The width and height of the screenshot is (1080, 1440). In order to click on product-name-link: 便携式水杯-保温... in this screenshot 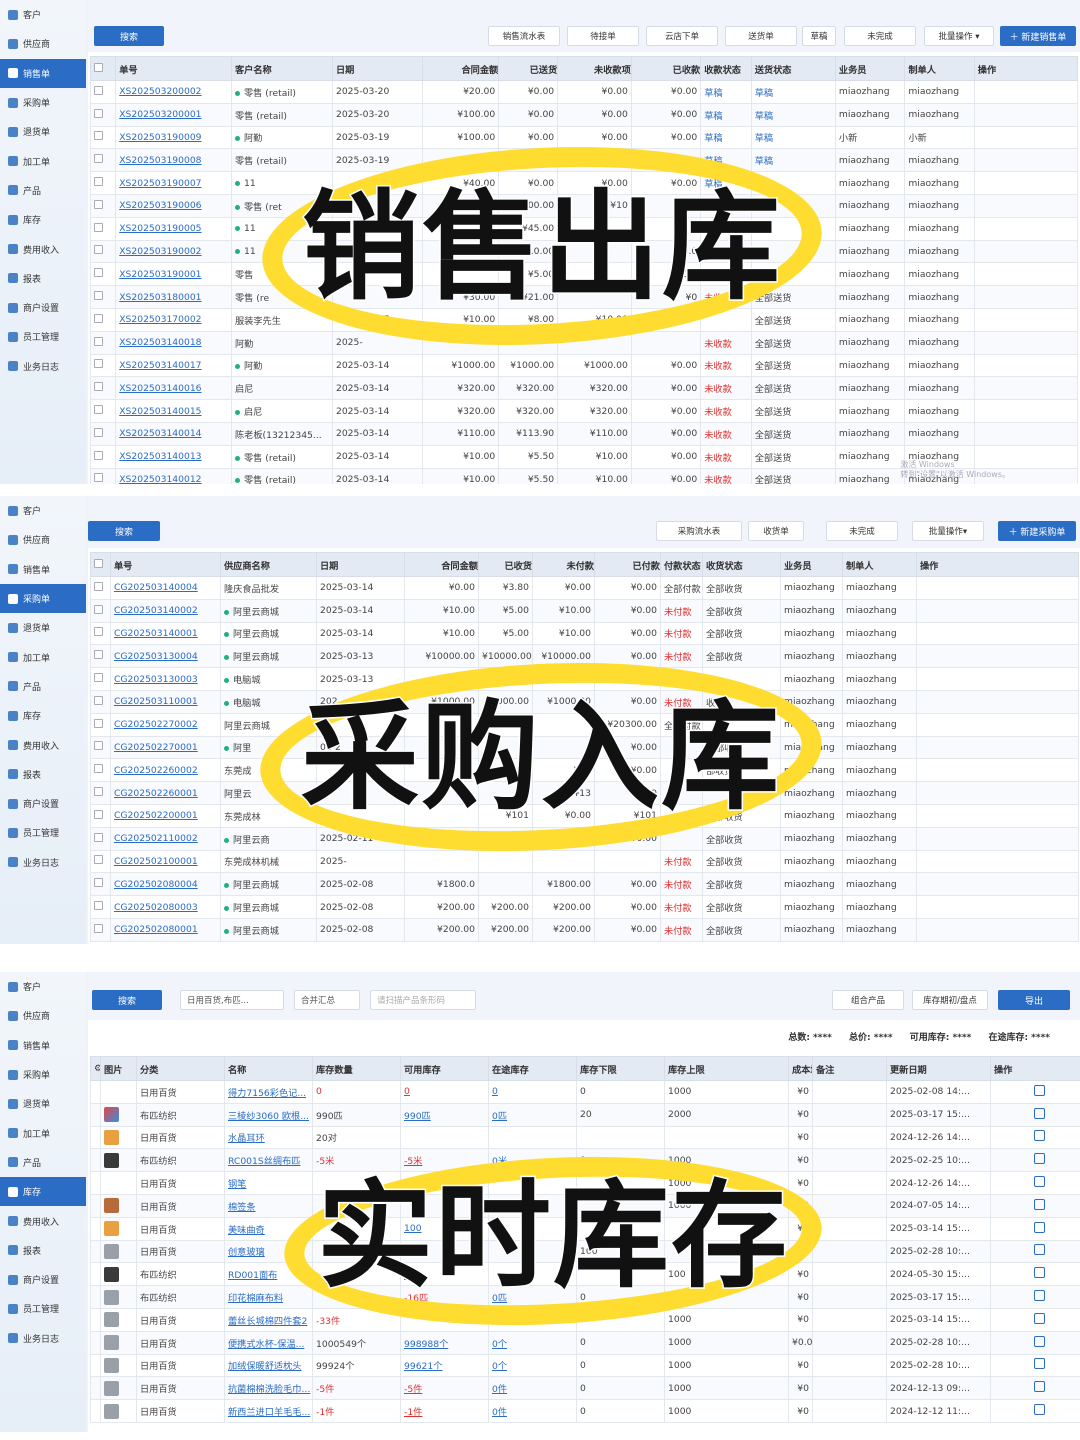, I will do `click(268, 1342)`.